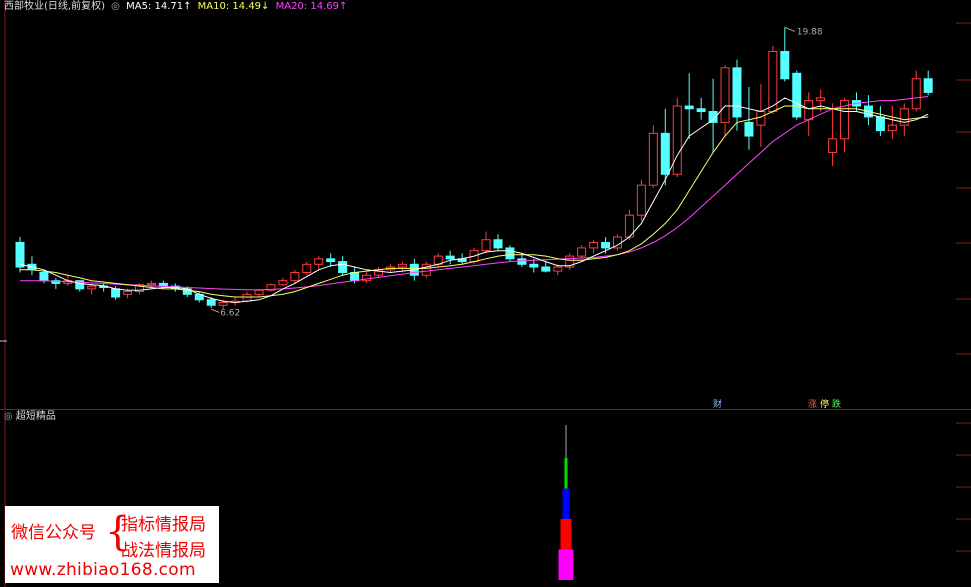  What do you see at coordinates (53, 533) in the screenshot?
I see `promo-wechat: 微信公众号` at bounding box center [53, 533].